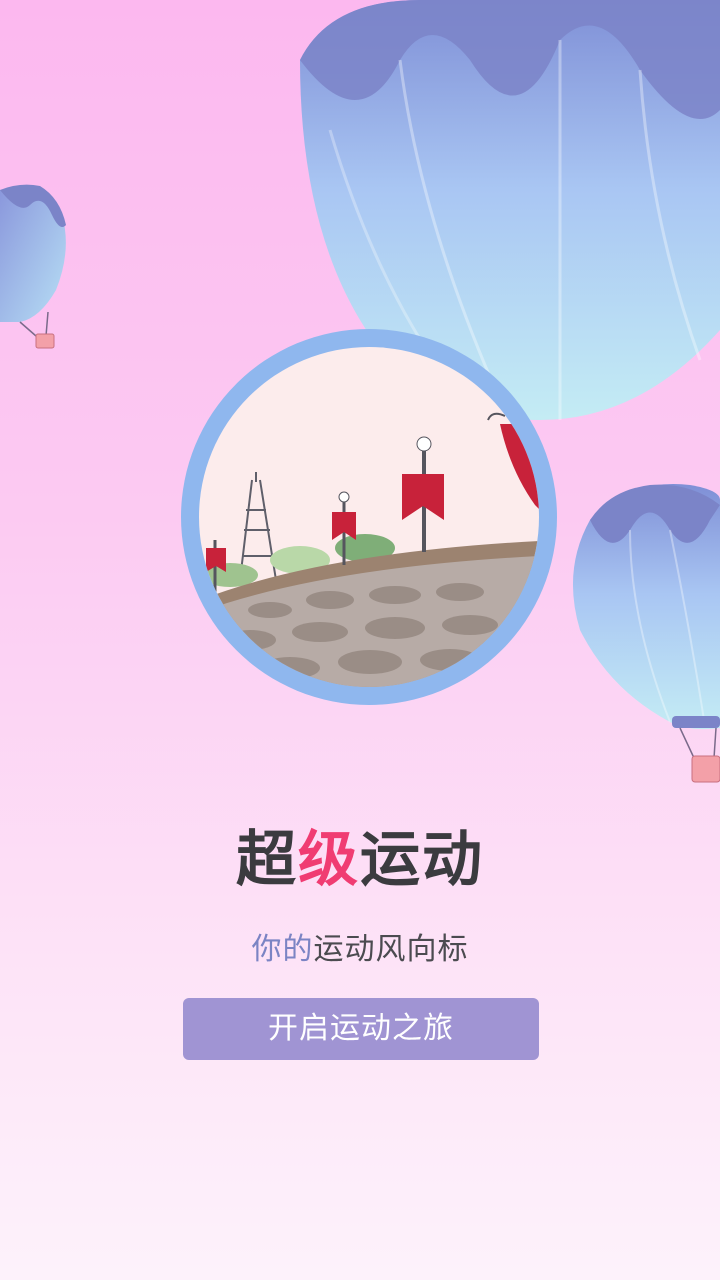 This screenshot has height=1280, width=720. Describe the element at coordinates (329, 860) in the screenshot. I see `app-title-highlight: 级` at that location.